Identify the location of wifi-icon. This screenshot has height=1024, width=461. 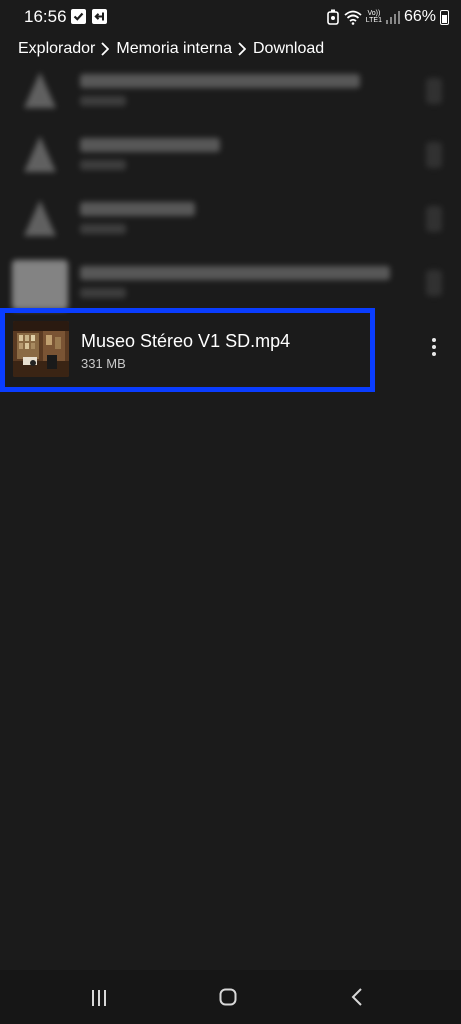
(353, 17).